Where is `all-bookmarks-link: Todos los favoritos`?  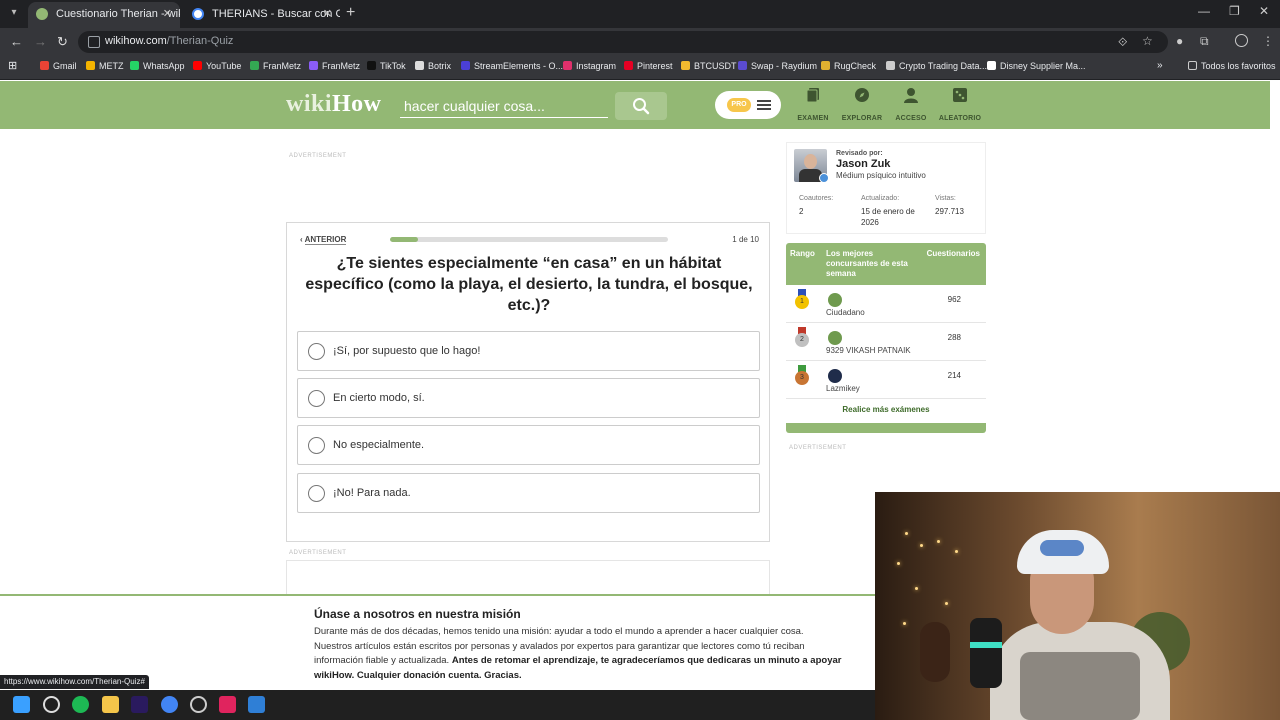 all-bookmarks-link: Todos los favoritos is located at coordinates (1232, 66).